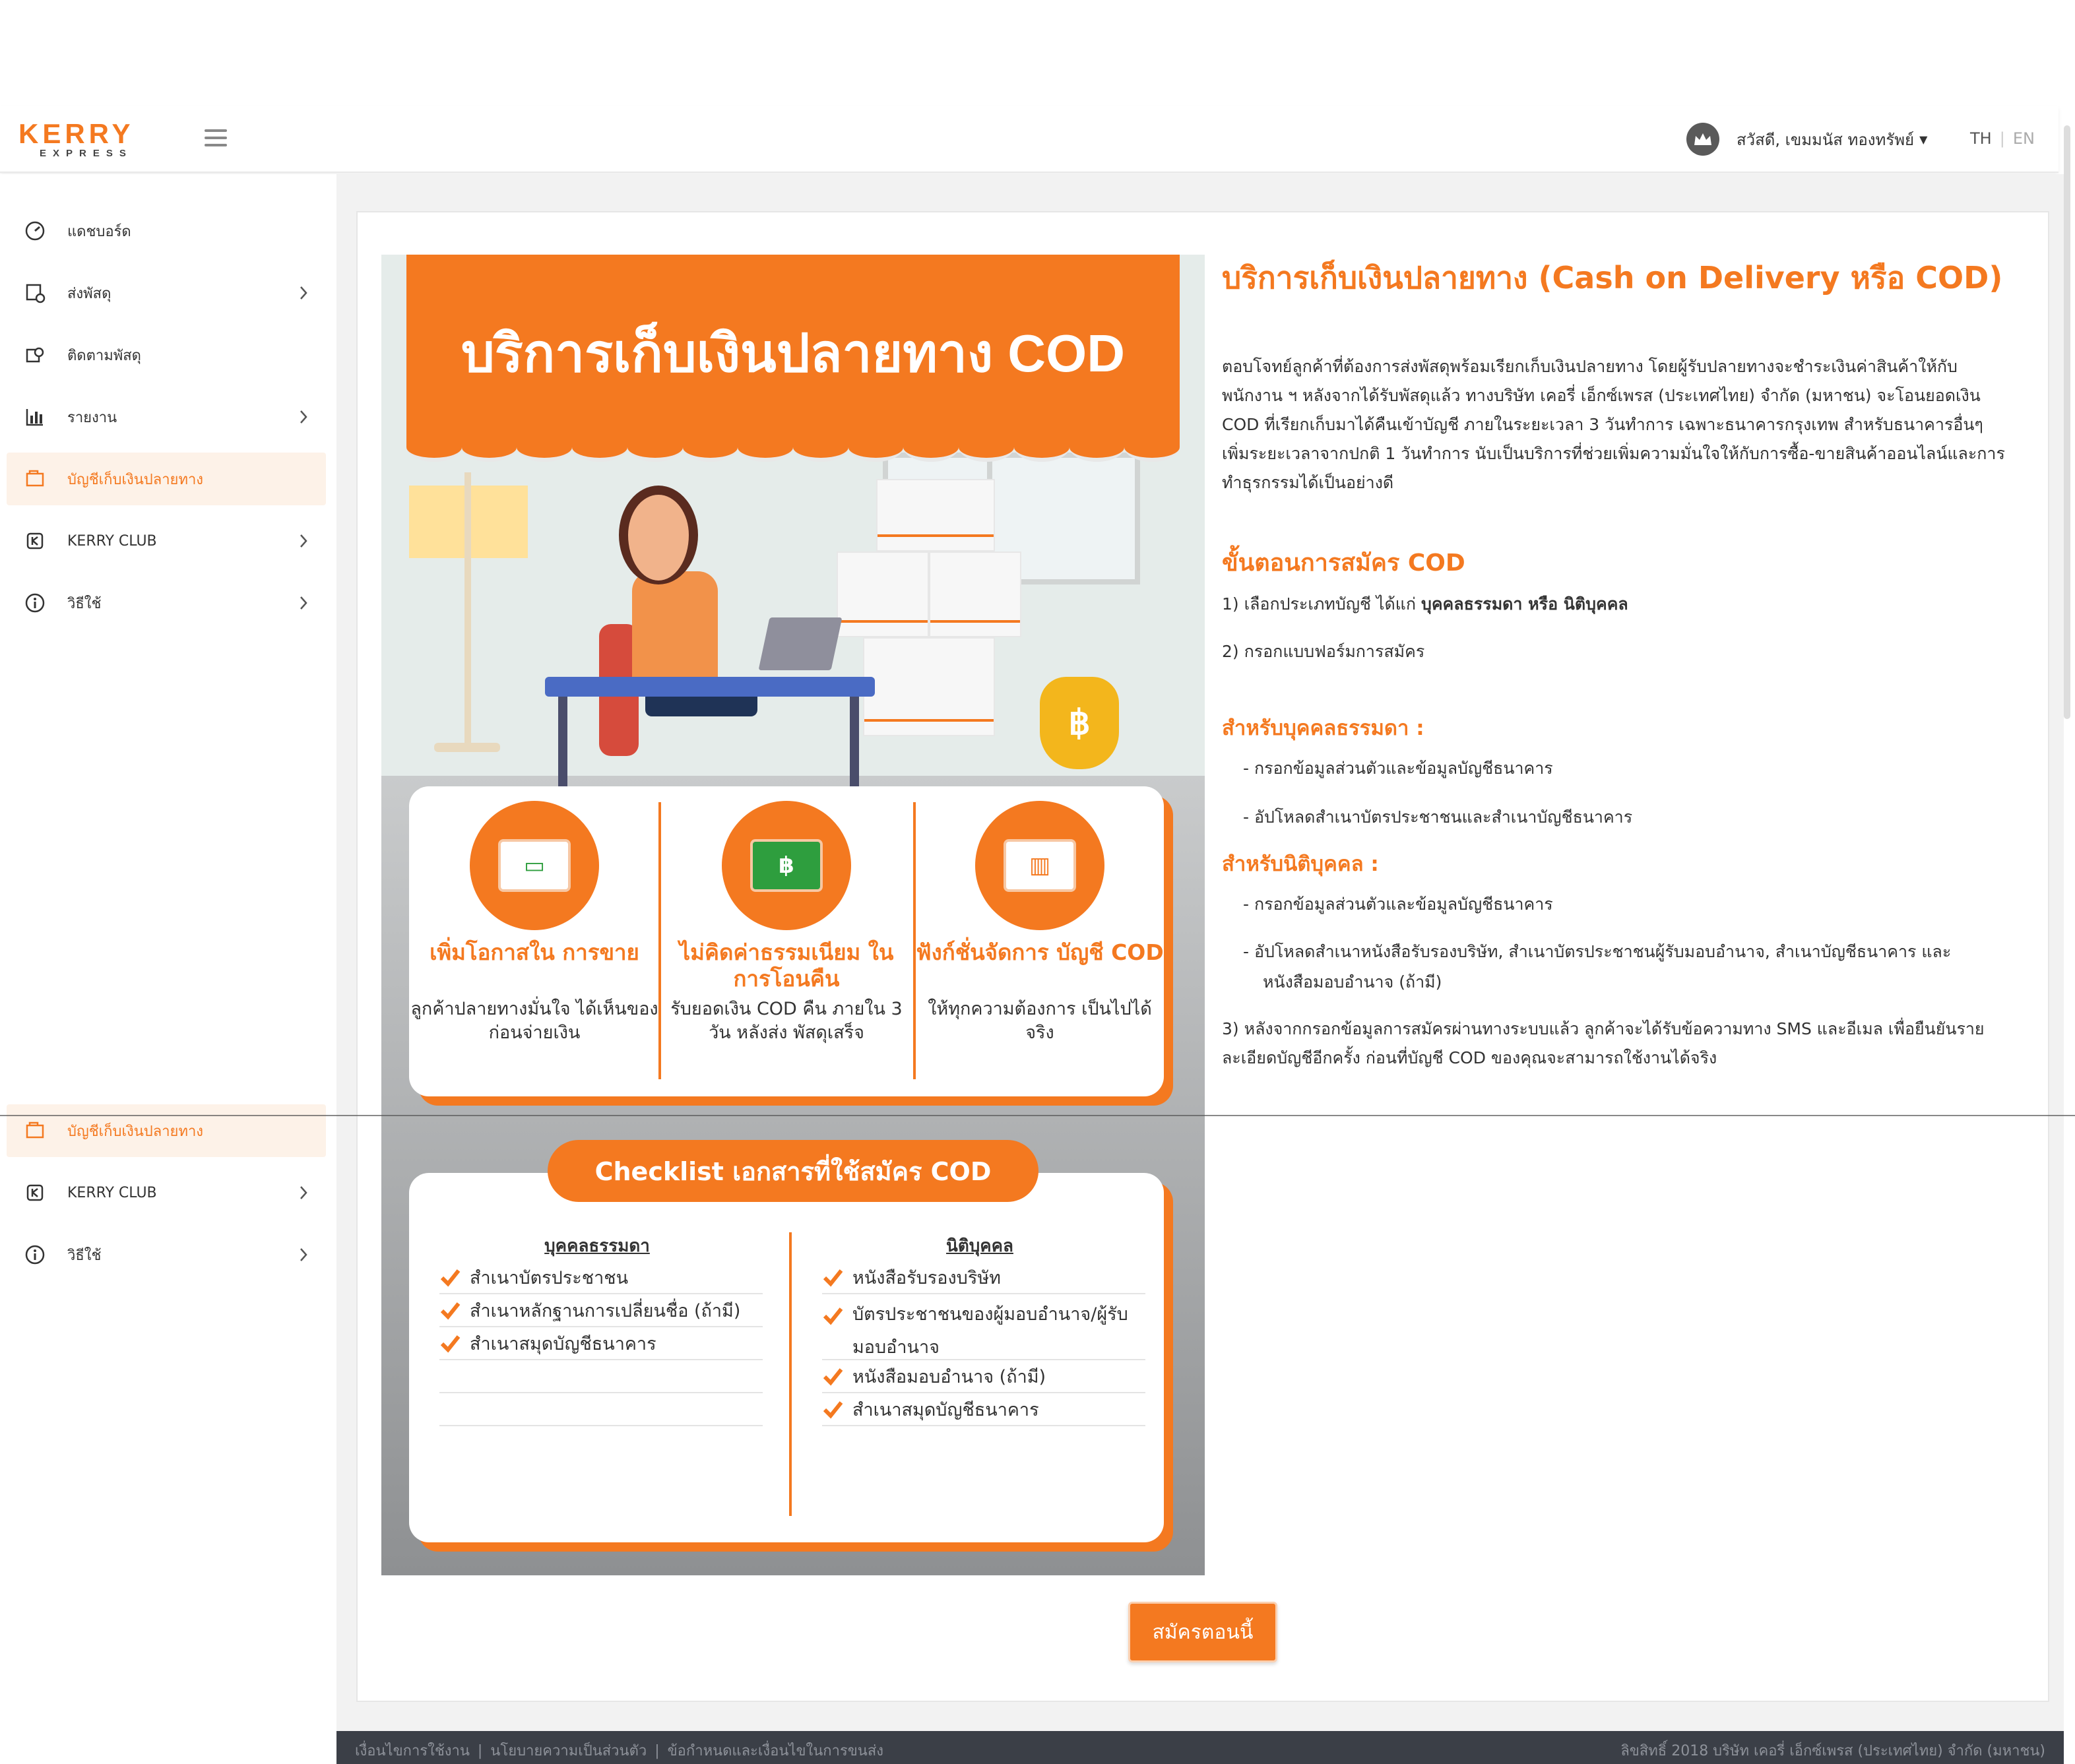  I want to click on cod-account-icon, so click(35, 479).